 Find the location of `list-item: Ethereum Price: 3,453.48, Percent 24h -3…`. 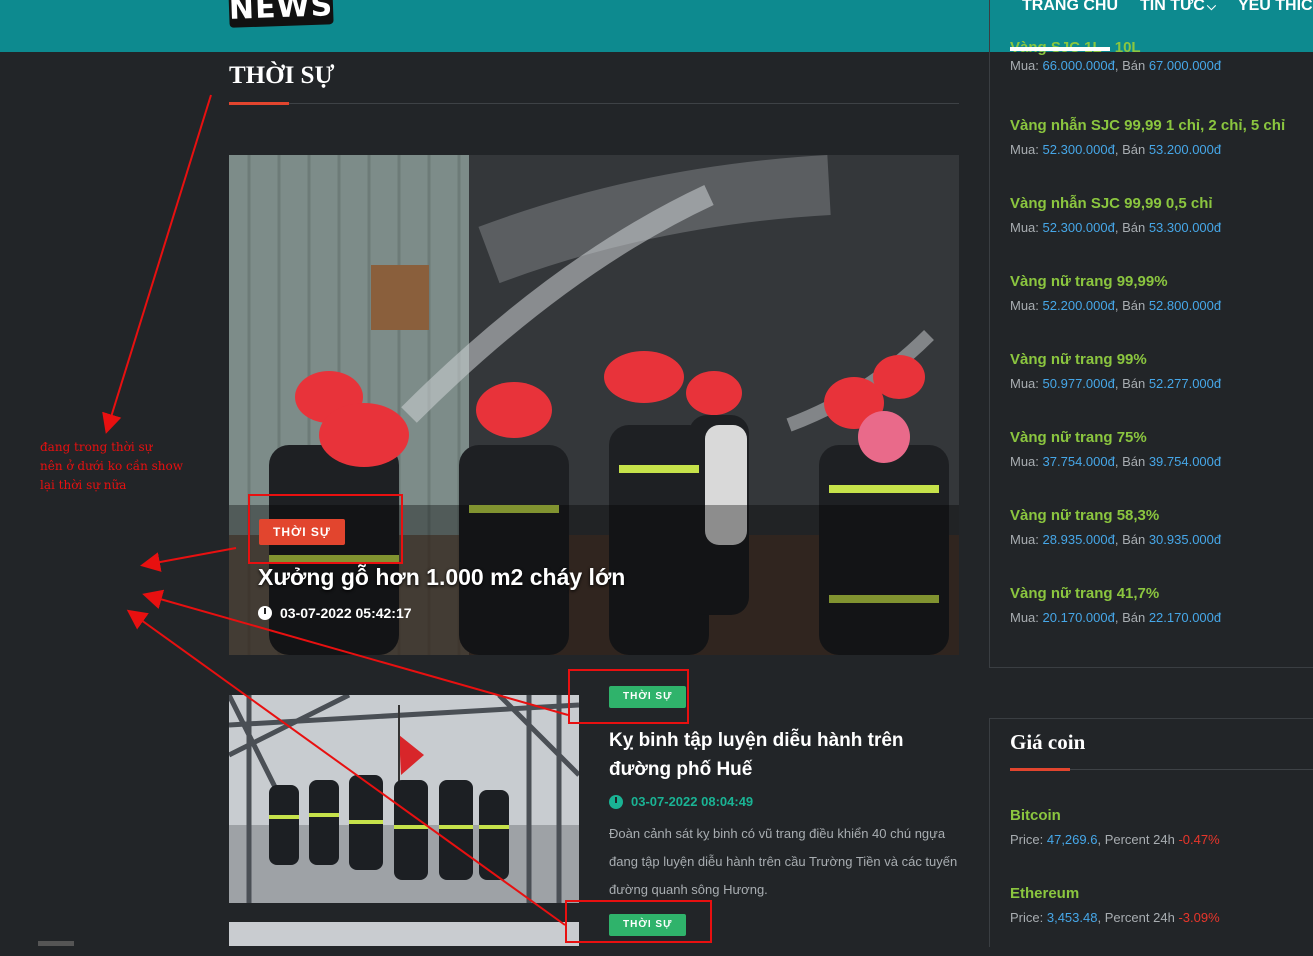

list-item: Ethereum Price: 3,453.48, Percent 24h -3… is located at coordinates (1160, 917).